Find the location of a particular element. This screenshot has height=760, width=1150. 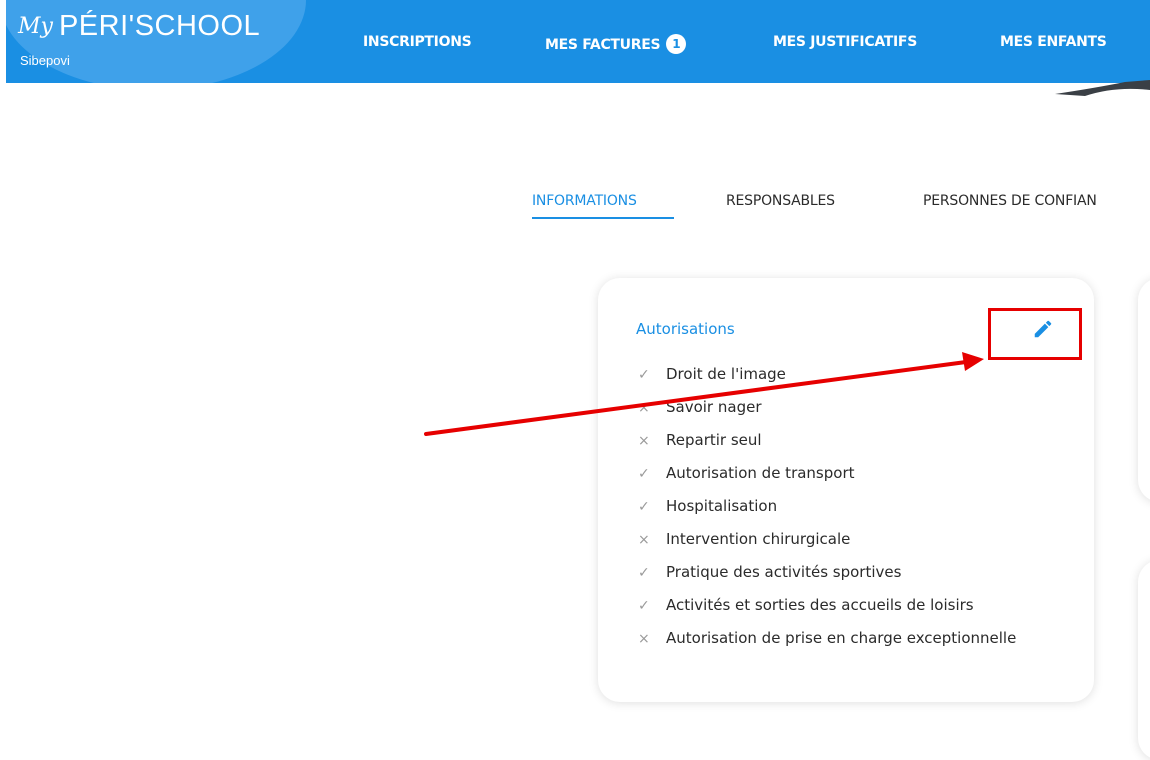

authorisation-label: Savoir nager is located at coordinates (714, 407).